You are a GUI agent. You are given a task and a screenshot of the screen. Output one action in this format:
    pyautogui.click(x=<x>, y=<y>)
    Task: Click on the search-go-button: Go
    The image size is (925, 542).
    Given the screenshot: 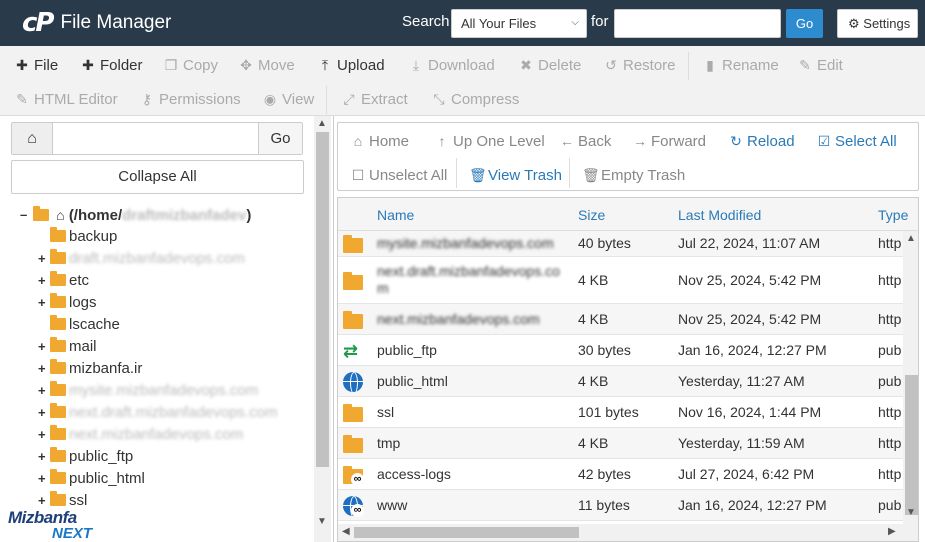 What is the action you would take?
    pyautogui.click(x=804, y=23)
    